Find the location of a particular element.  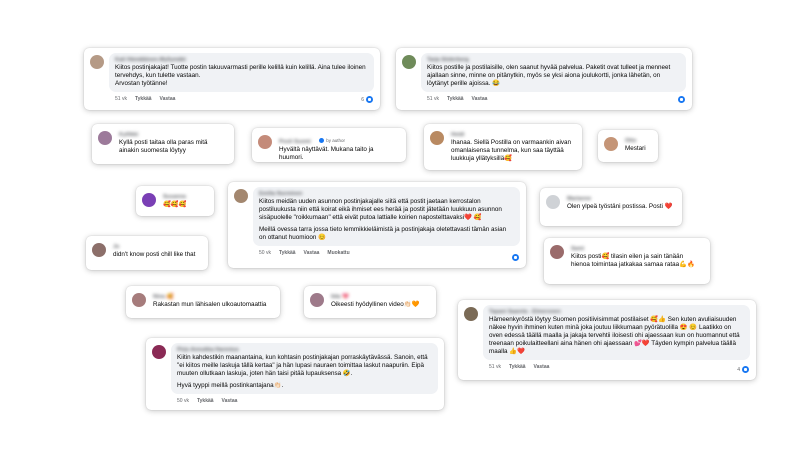

comment-author: Kati Hämäläinen-Myllymäki is located at coordinates (241, 60).